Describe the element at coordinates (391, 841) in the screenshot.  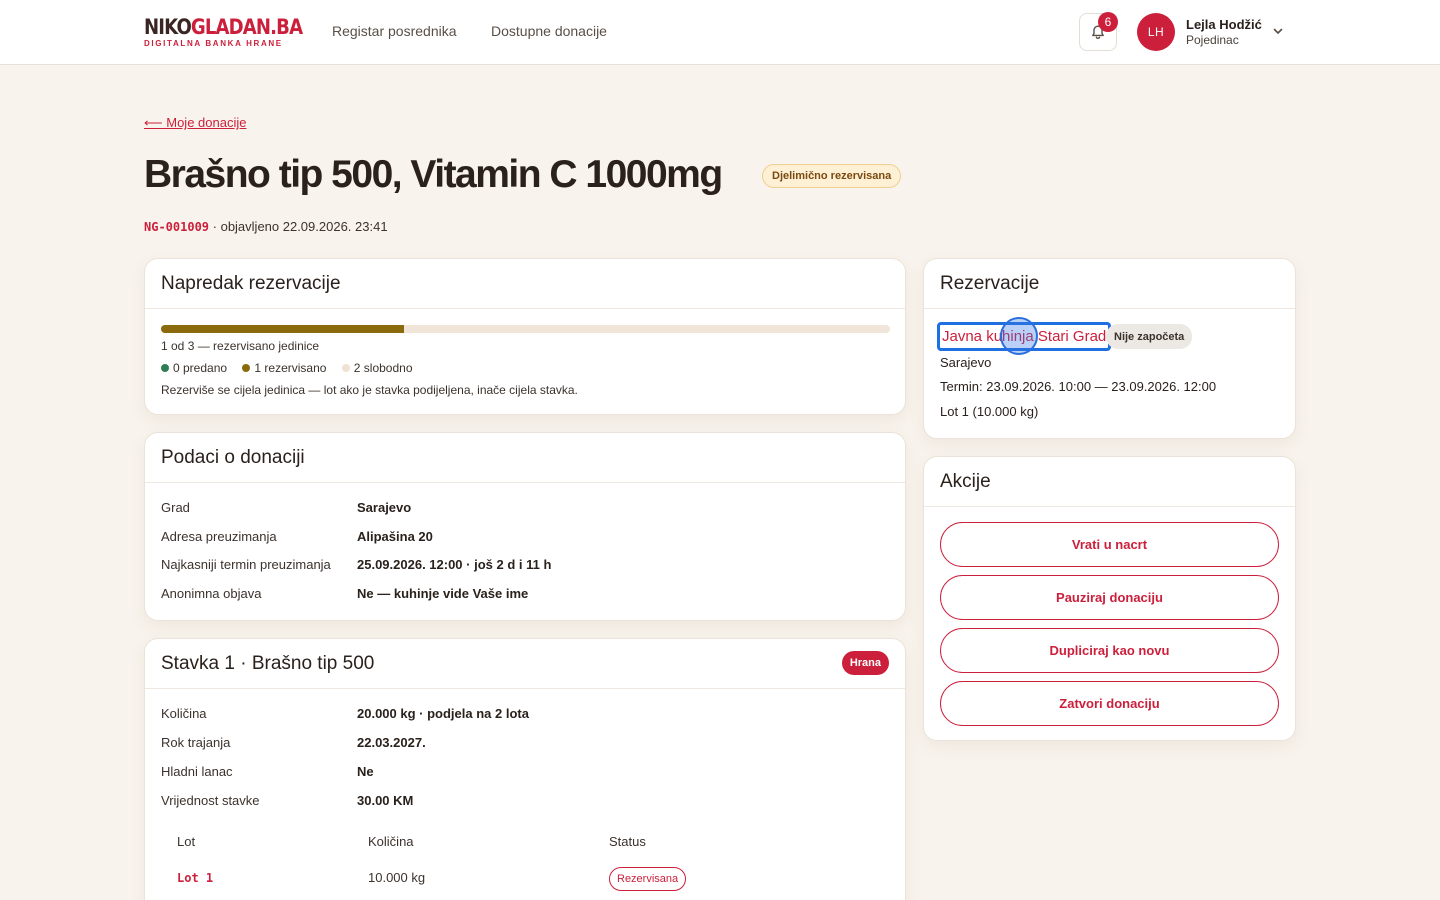
I see `quantity-column-header: Količina` at that location.